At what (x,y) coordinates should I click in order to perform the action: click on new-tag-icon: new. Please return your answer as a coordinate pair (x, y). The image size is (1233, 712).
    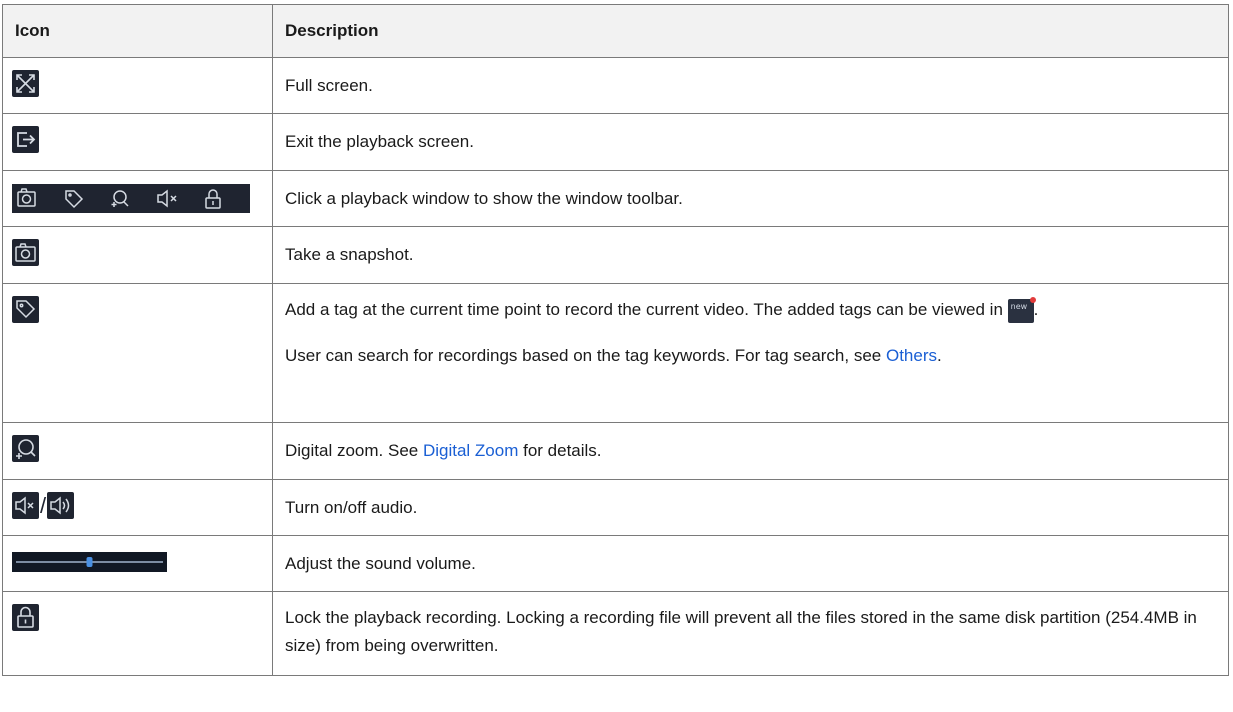
    Looking at the image, I should click on (1021, 309).